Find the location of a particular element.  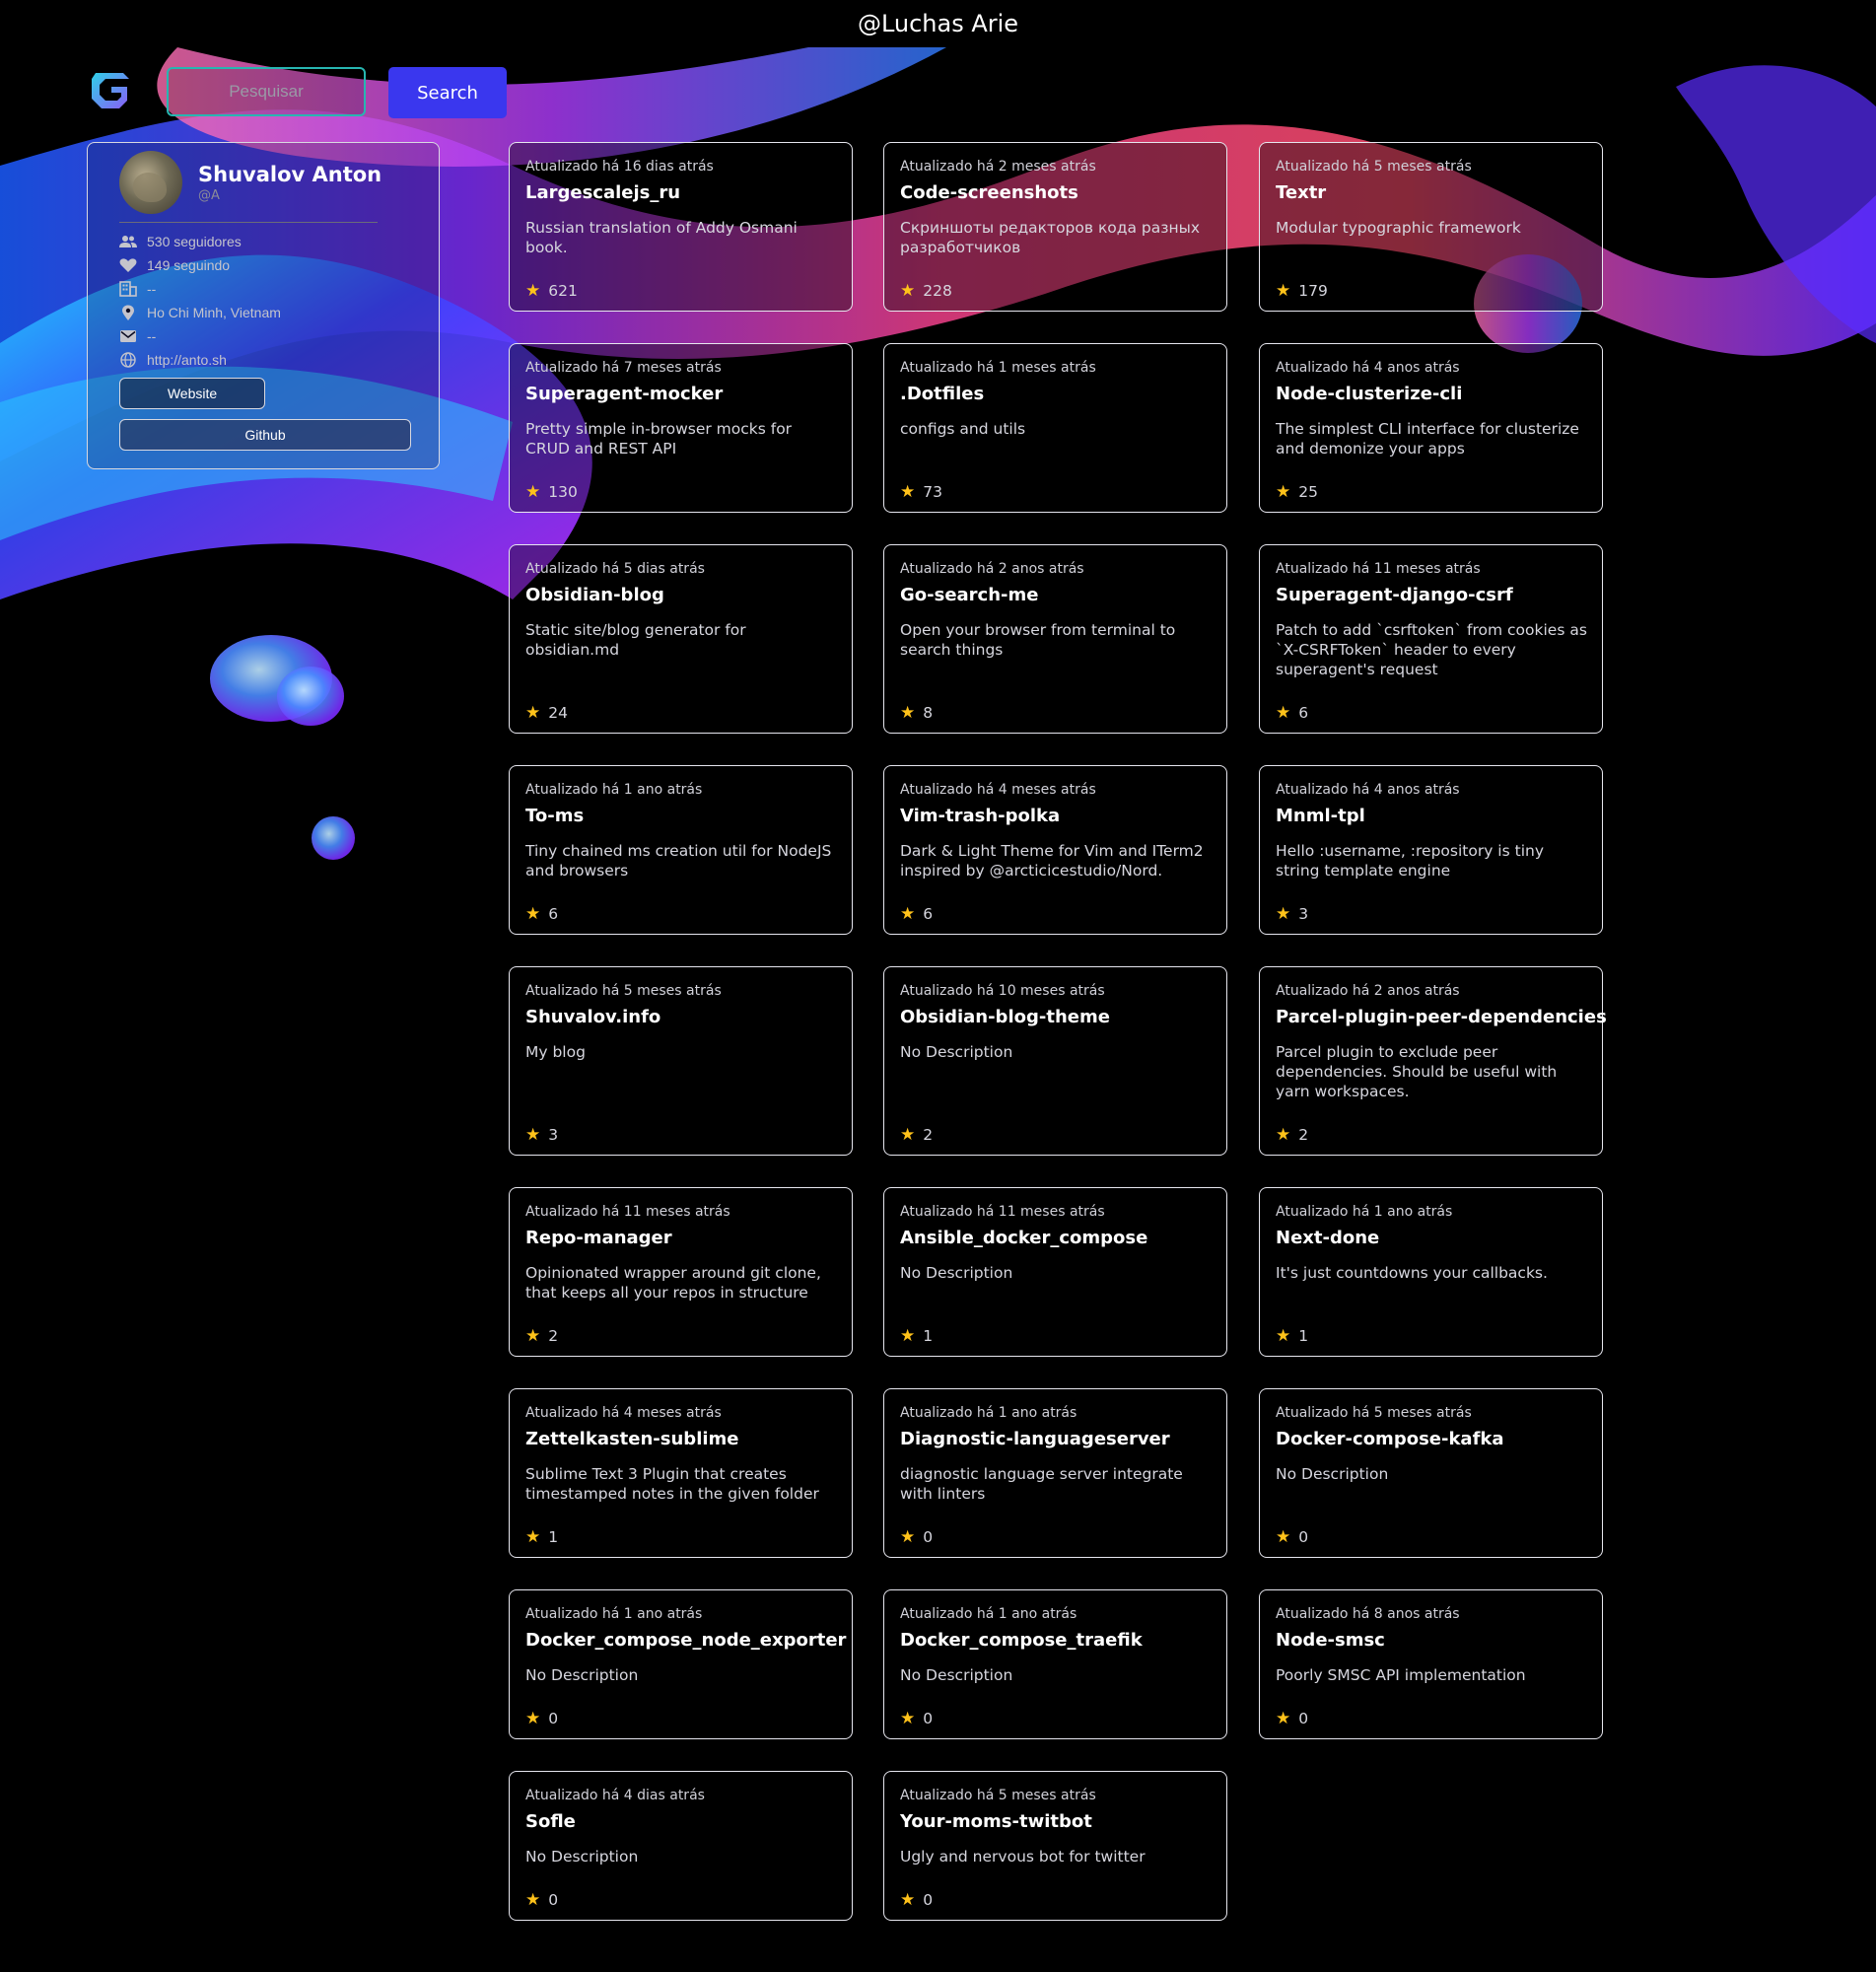

repo-name: Mnml-tpl is located at coordinates (1320, 816).